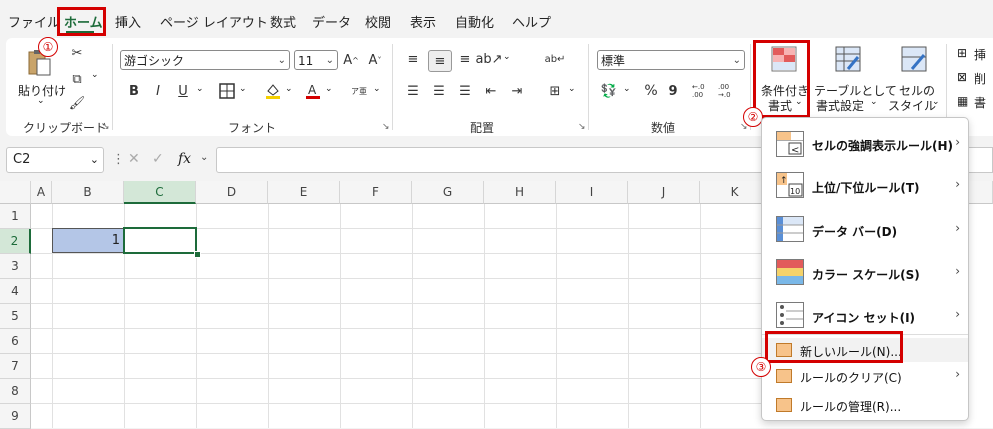 This screenshot has height=429, width=993. I want to click on merge-dropdown-icon: ⌄, so click(572, 89).